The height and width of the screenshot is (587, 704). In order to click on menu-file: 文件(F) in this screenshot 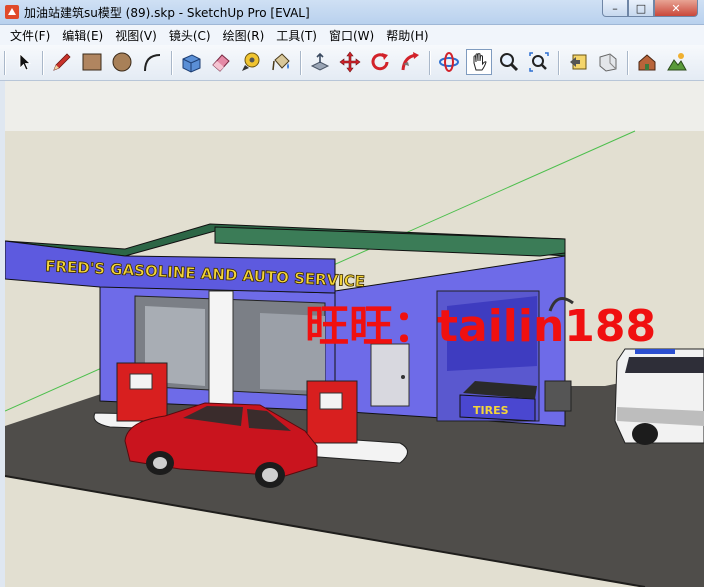, I will do `click(30, 35)`.